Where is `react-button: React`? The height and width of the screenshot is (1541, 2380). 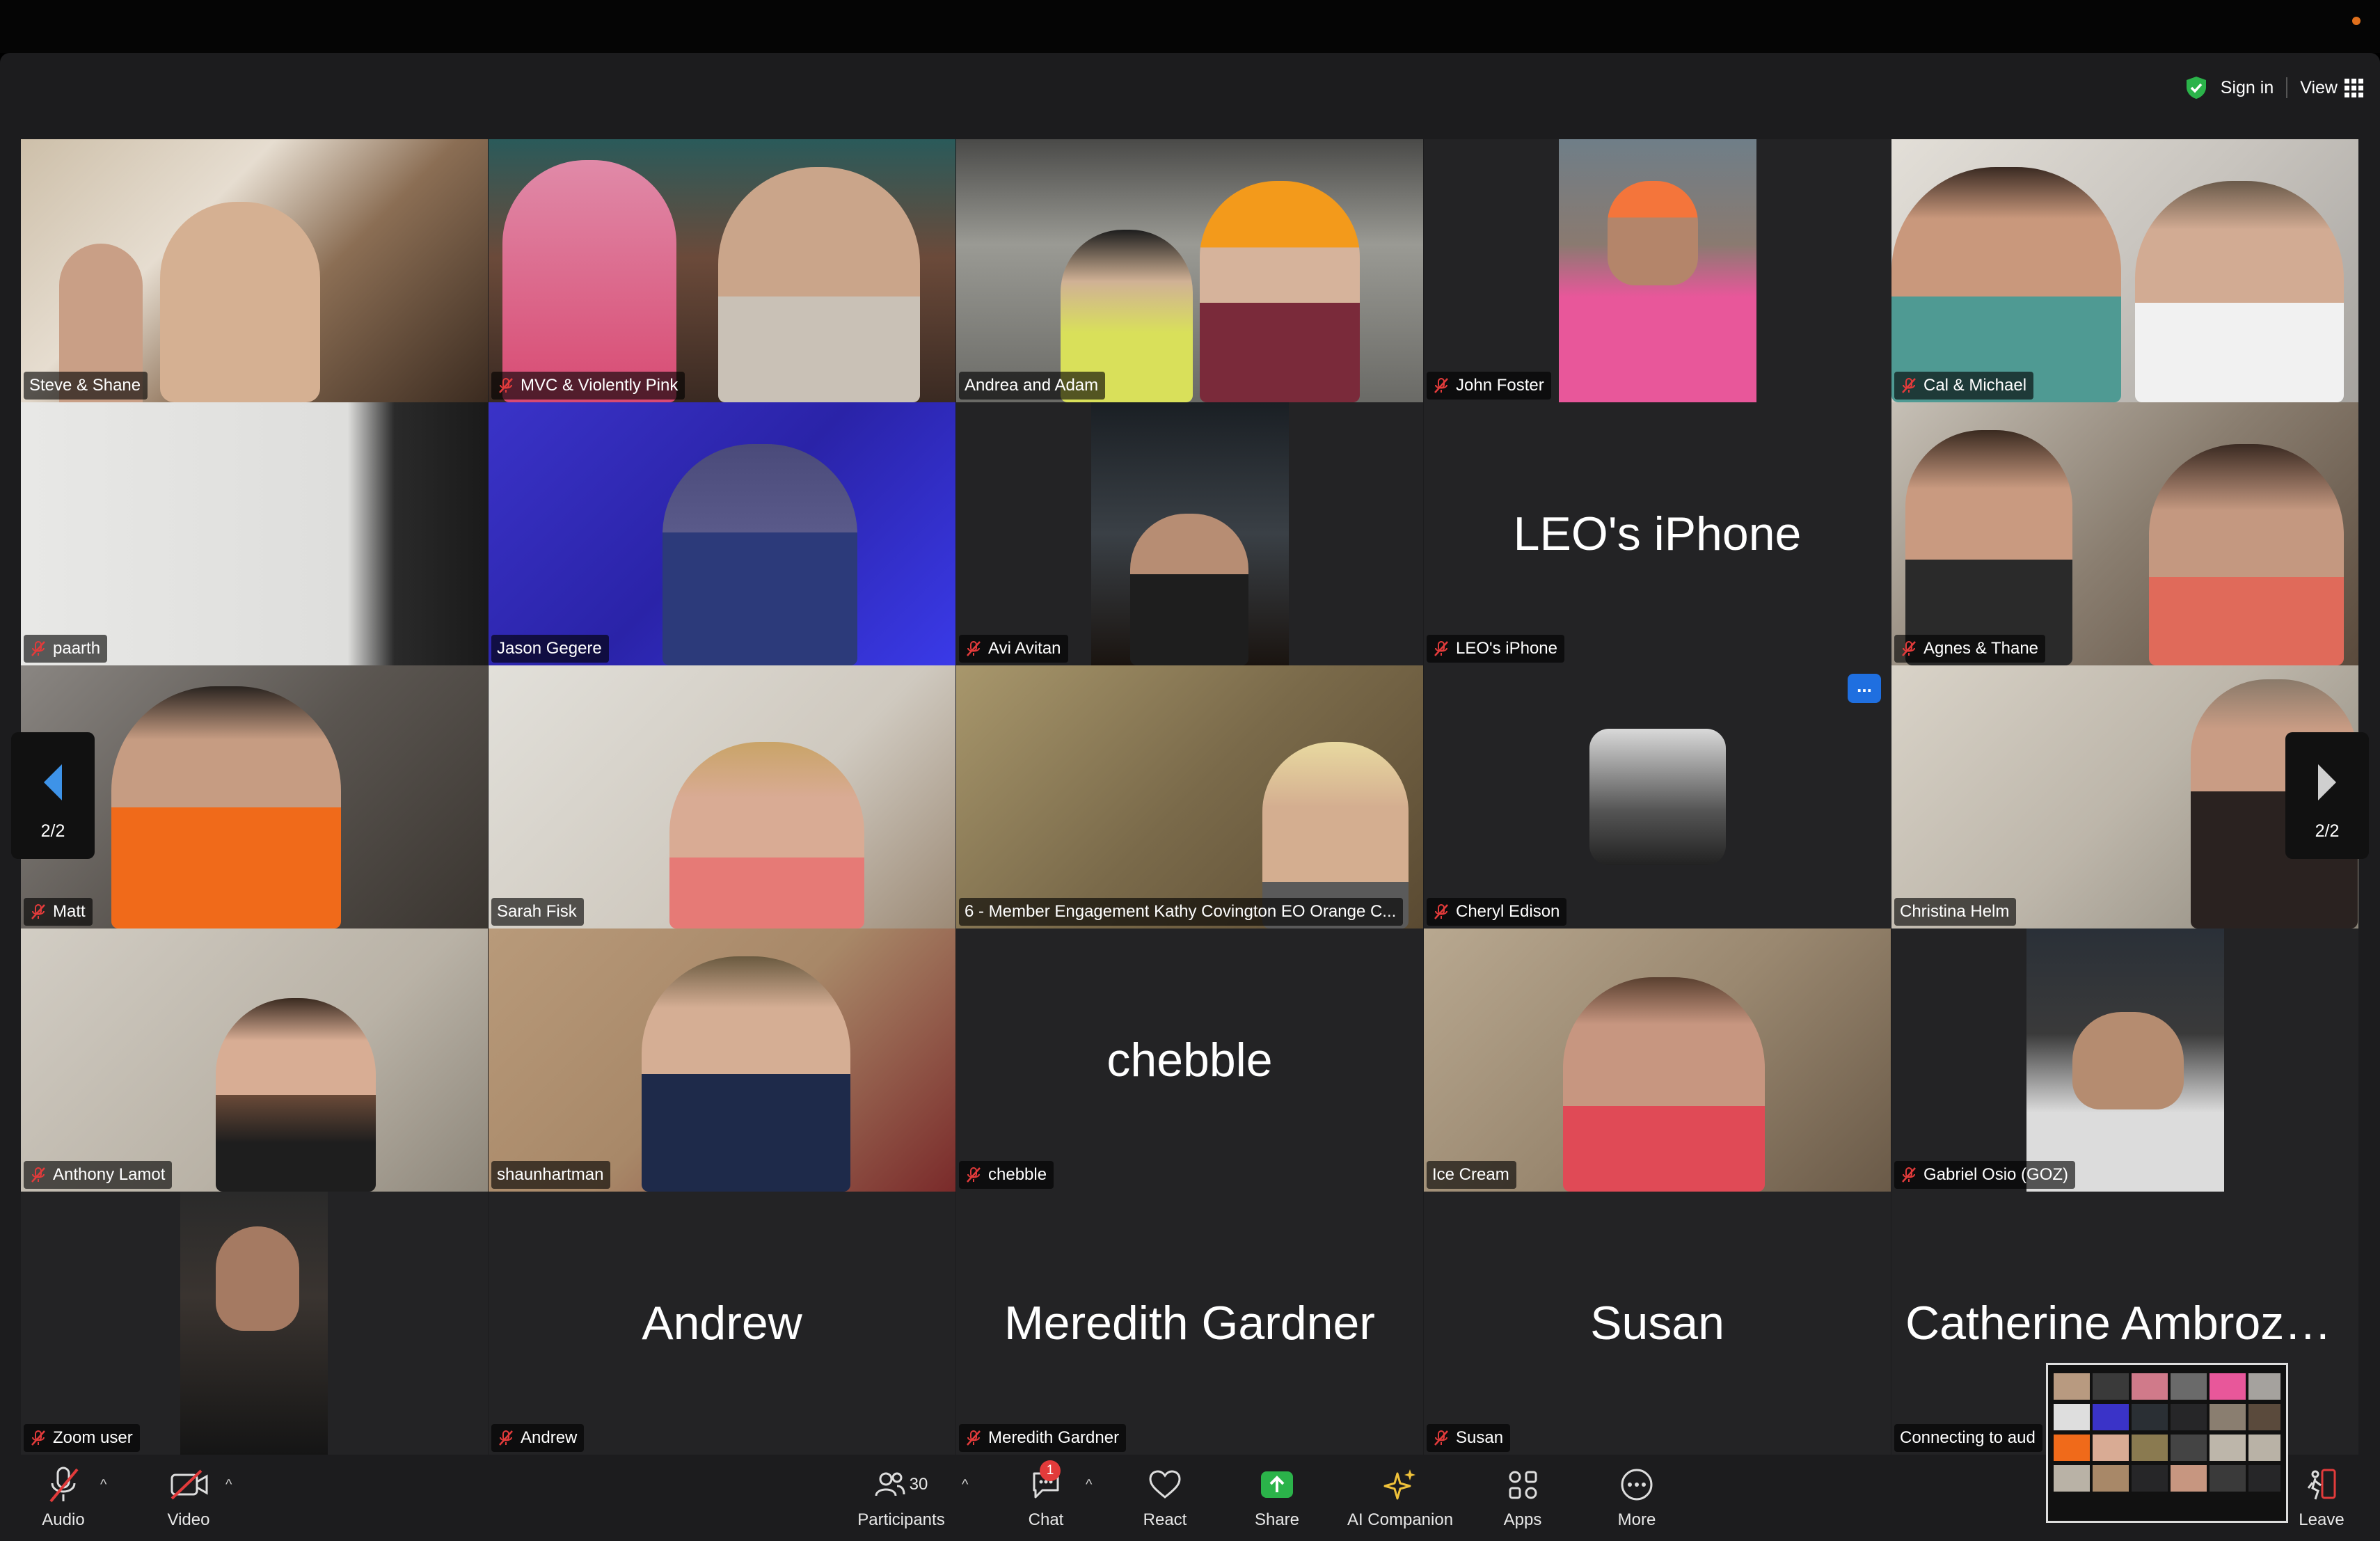
react-button: React is located at coordinates (1165, 1496).